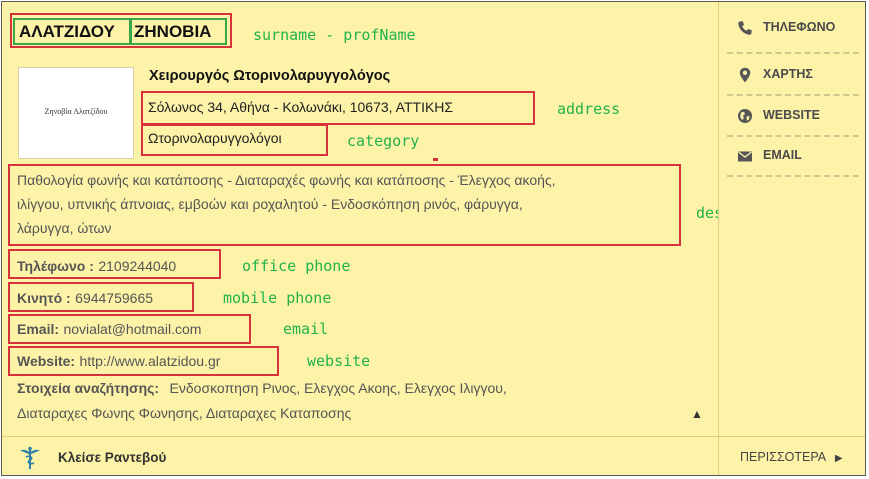 This screenshot has width=869, height=479. What do you see at coordinates (30, 457) in the screenshot?
I see `caduceus-icon` at bounding box center [30, 457].